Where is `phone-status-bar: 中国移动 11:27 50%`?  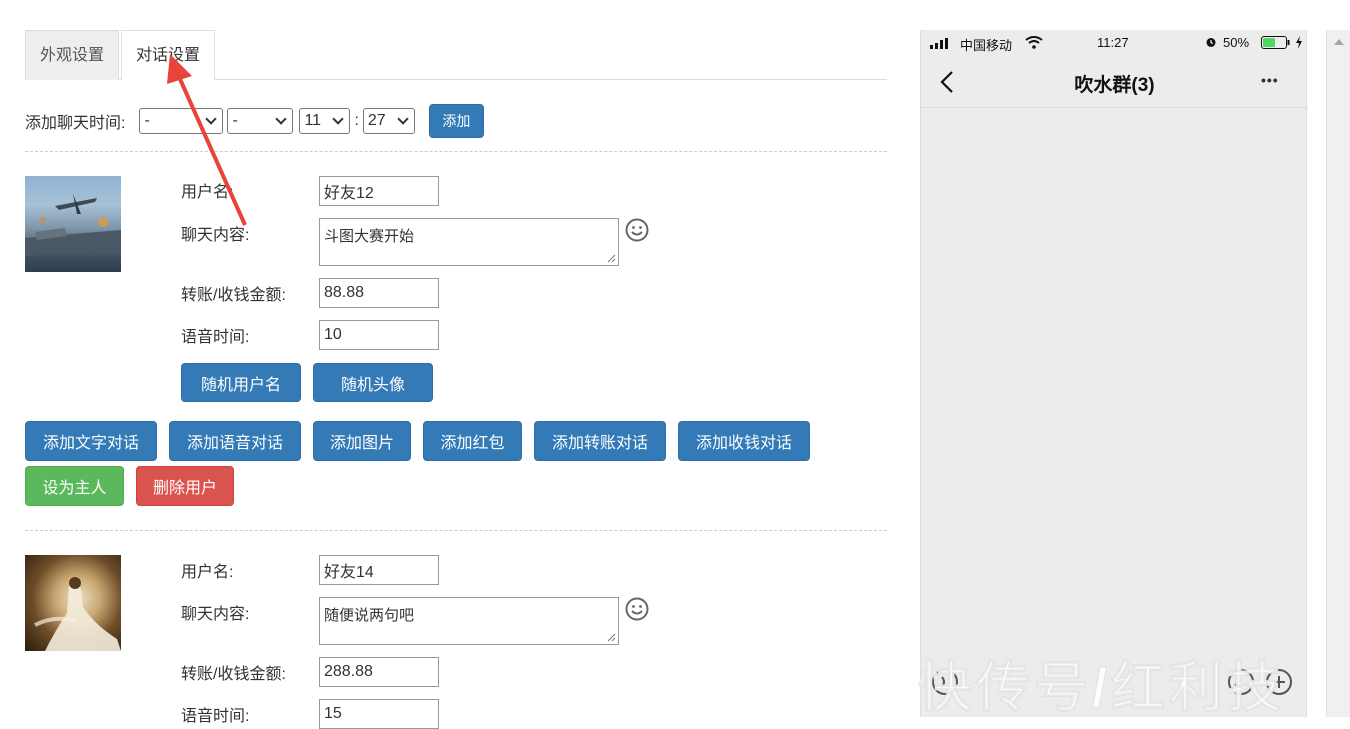 phone-status-bar: 中国移动 11:27 50% is located at coordinates (1114, 43).